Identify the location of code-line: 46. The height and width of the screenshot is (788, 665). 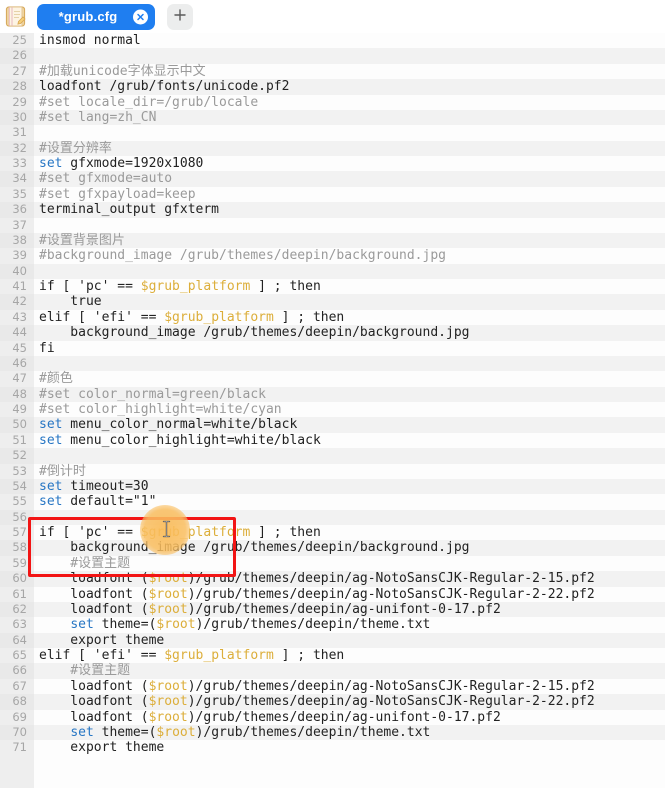
(332, 363).